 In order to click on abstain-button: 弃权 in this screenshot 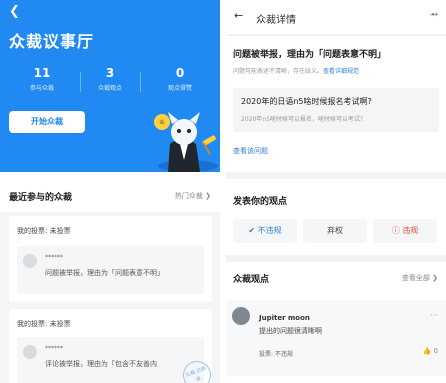, I will do `click(335, 231)`.